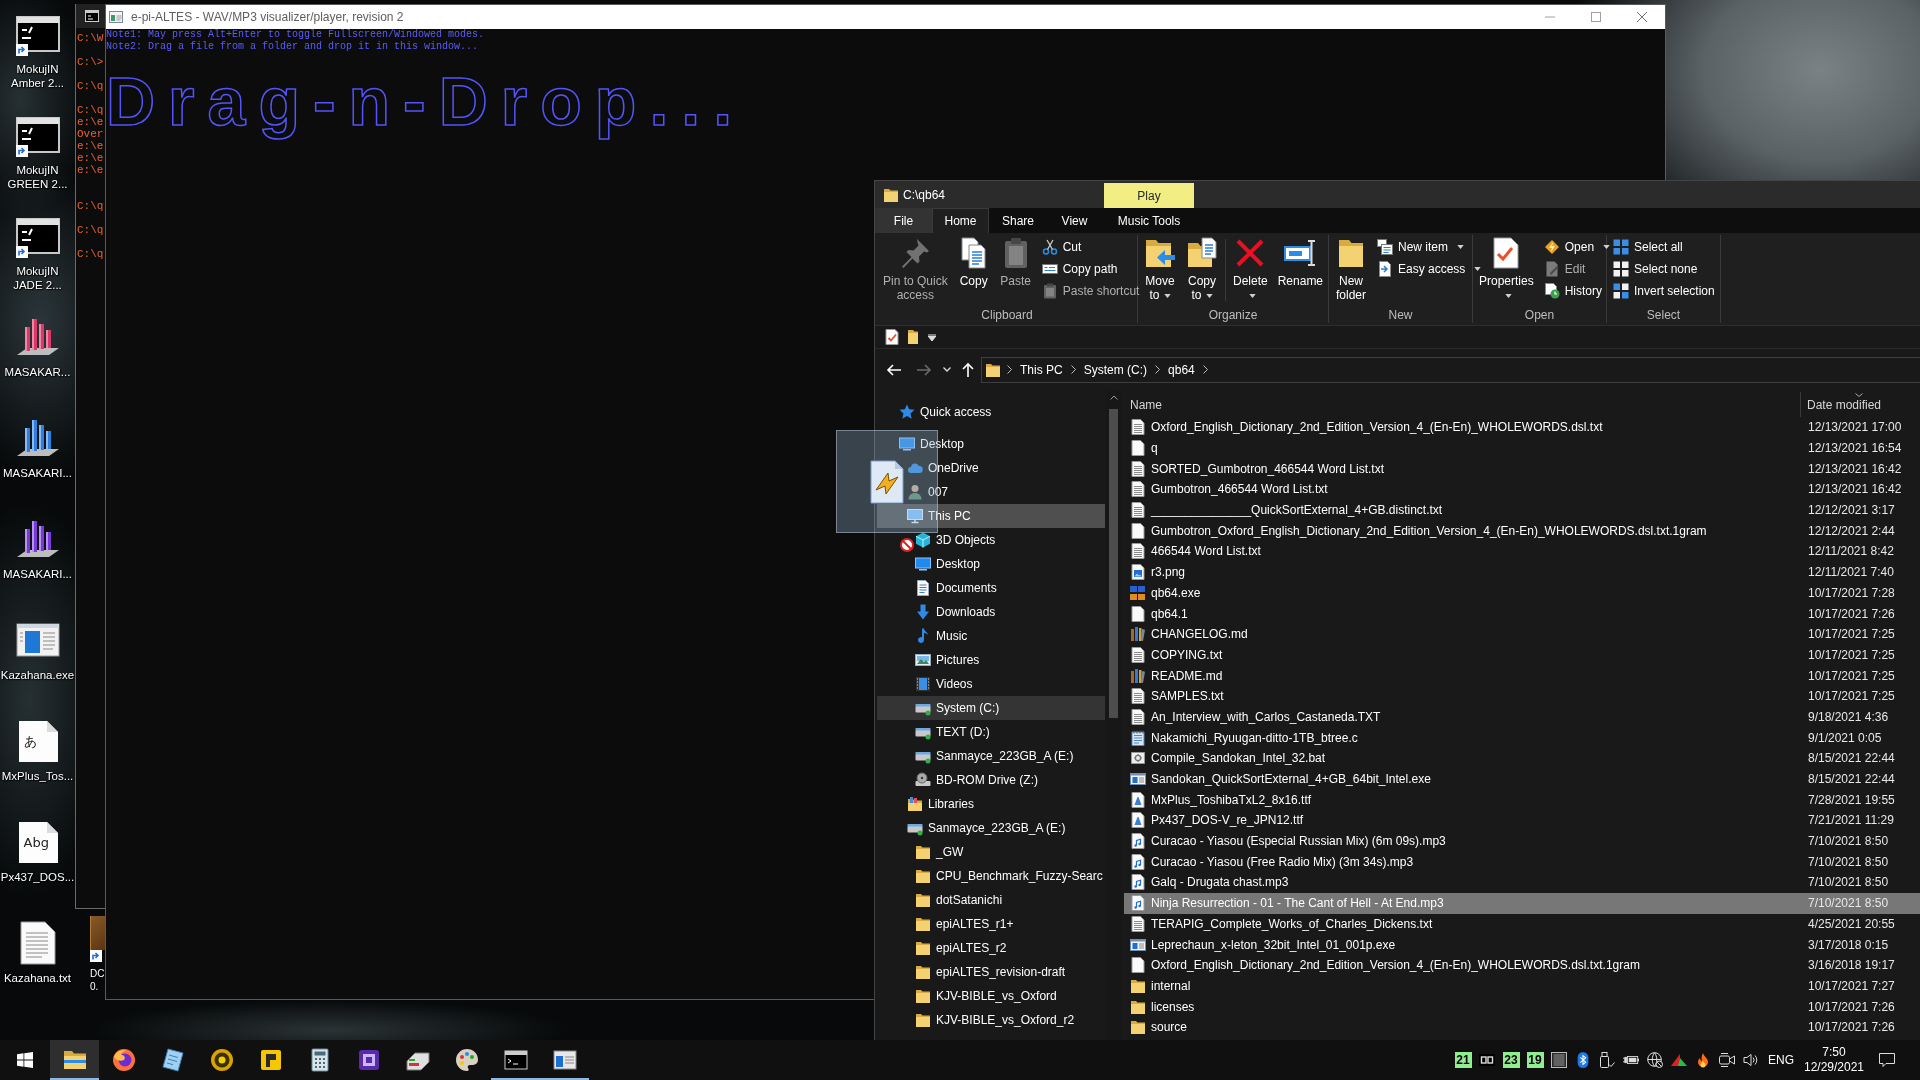 The width and height of the screenshot is (1920, 1080). Describe the element at coordinates (991, 412) in the screenshot. I see `nav-item: Quick access` at that location.